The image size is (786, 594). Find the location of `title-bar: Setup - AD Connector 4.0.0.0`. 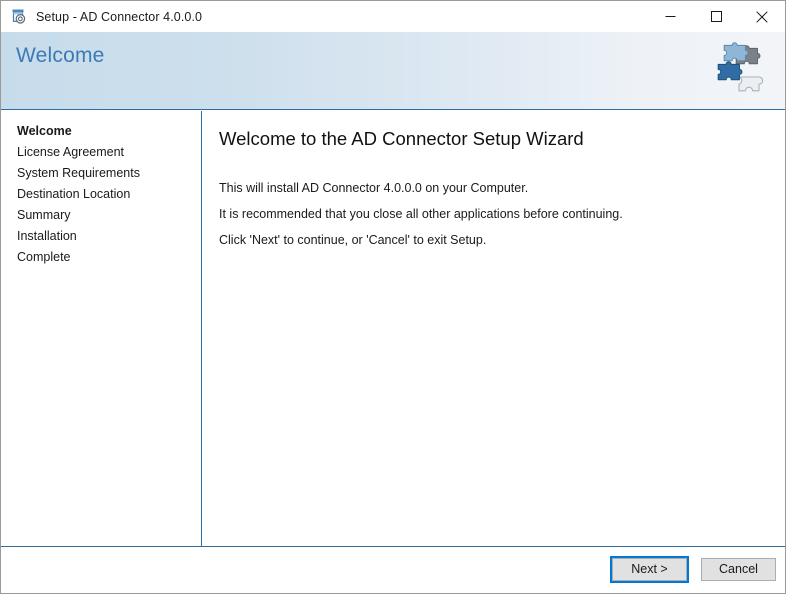

title-bar: Setup - AD Connector 4.0.0.0 is located at coordinates (393, 16).